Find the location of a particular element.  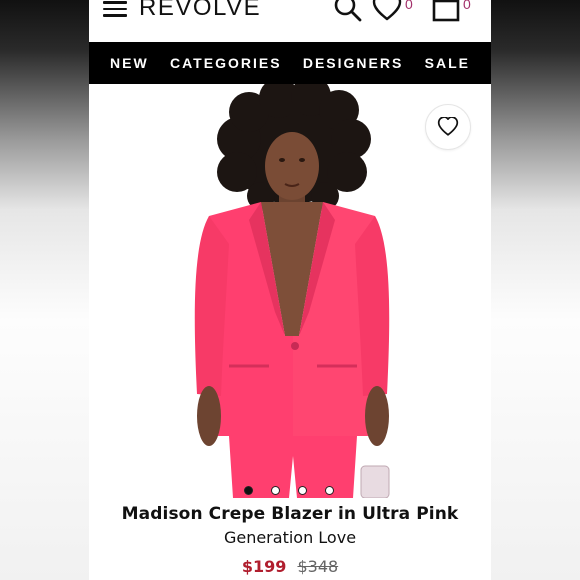

hamburger-menu-icon is located at coordinates (115, 10).